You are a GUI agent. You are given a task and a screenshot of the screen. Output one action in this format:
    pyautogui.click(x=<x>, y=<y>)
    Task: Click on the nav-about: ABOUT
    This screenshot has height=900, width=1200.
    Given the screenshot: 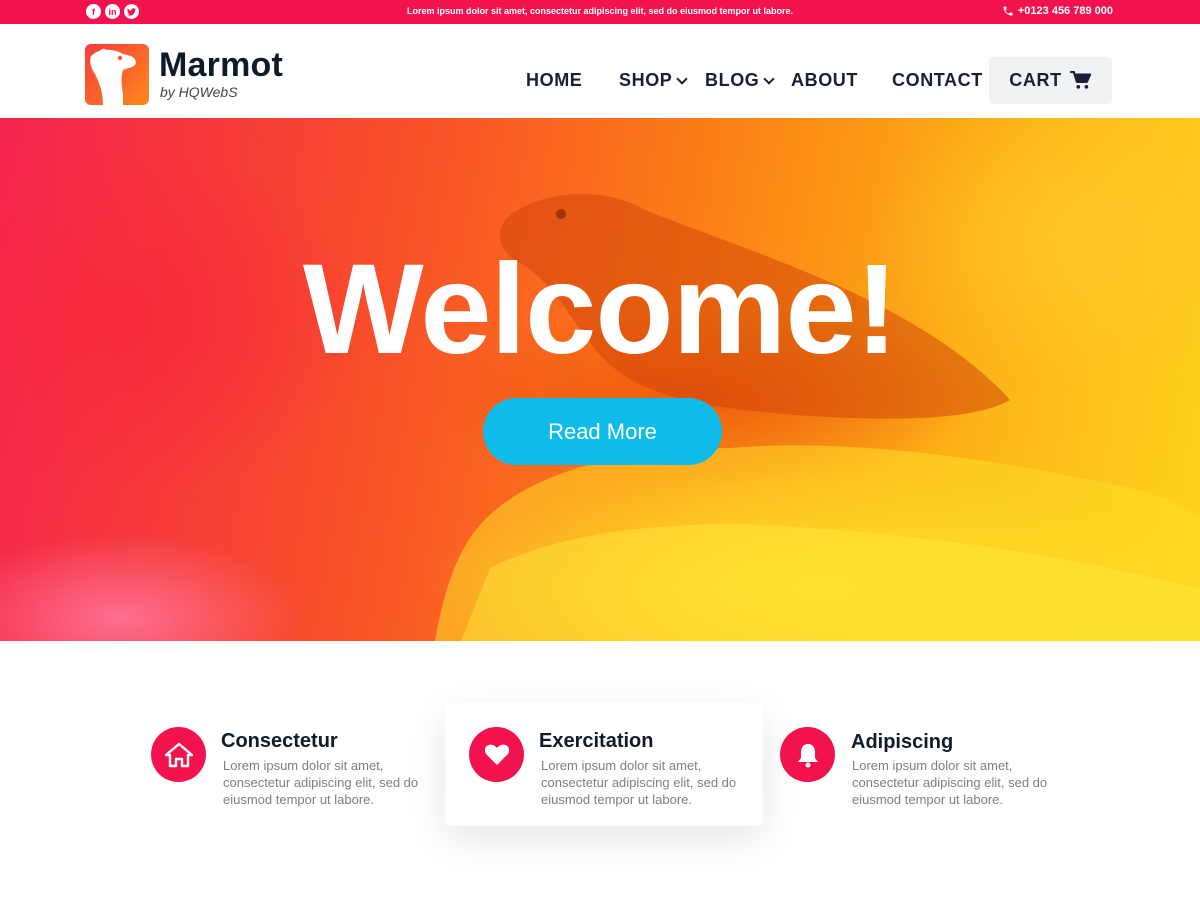 What is the action you would take?
    pyautogui.click(x=824, y=80)
    